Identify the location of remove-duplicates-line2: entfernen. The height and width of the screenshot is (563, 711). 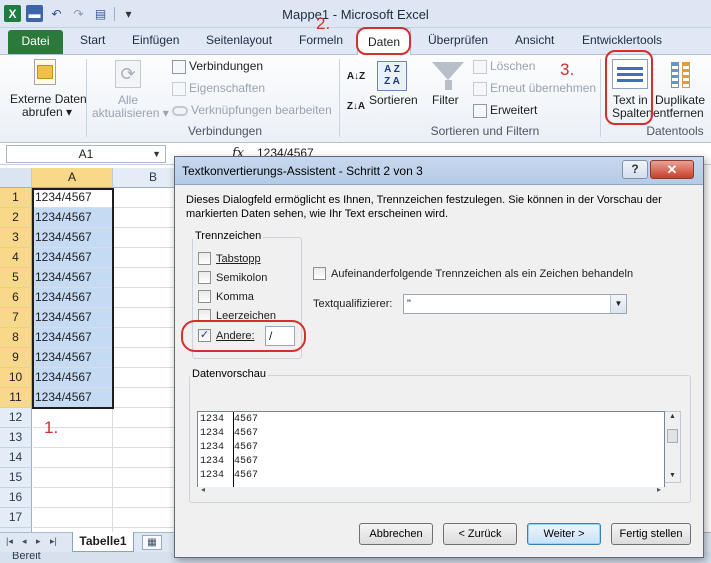
(678, 113).